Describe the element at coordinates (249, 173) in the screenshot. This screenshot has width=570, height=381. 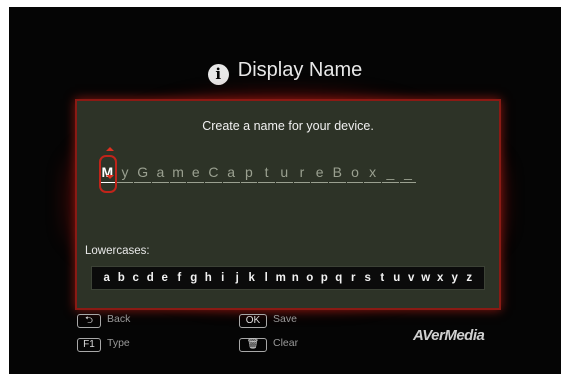
I see `name-char: p` at that location.